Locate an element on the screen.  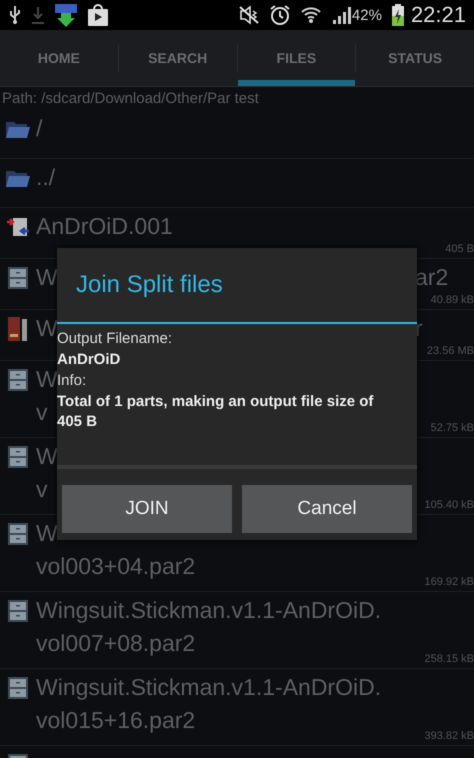
file-name: ../ is located at coordinates (46, 177).